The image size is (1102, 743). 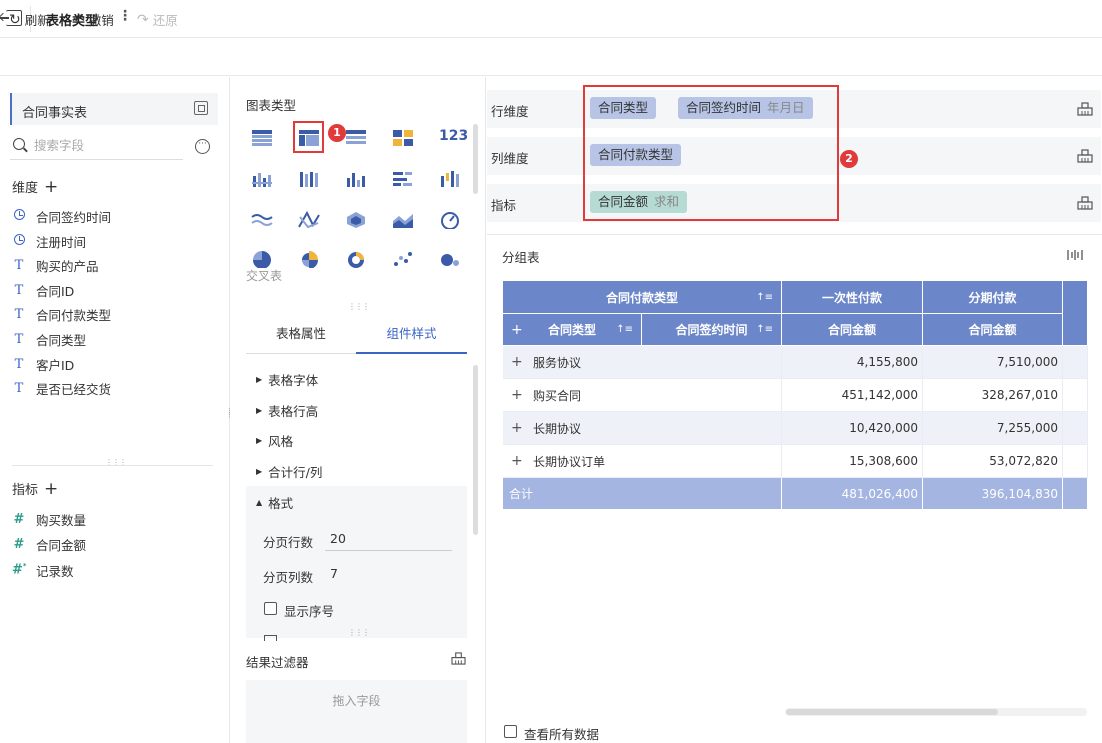 I want to click on pie-chart-icon, so click(x=262, y=259).